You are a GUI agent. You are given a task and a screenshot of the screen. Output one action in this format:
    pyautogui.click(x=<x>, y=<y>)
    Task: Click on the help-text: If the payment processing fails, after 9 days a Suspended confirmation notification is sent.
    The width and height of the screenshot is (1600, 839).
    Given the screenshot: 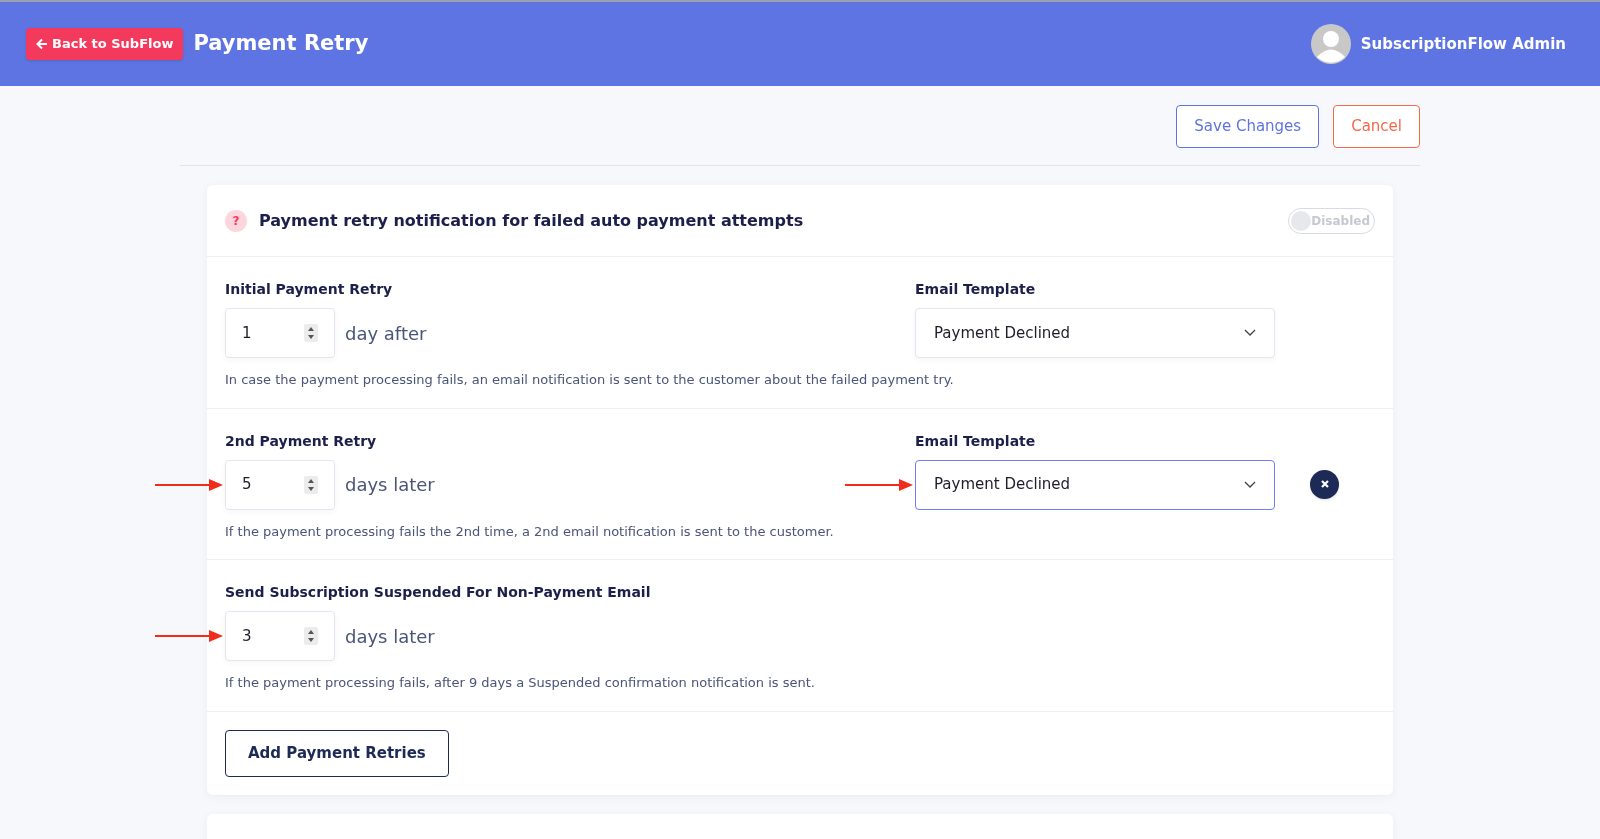 What is the action you would take?
    pyautogui.click(x=520, y=683)
    